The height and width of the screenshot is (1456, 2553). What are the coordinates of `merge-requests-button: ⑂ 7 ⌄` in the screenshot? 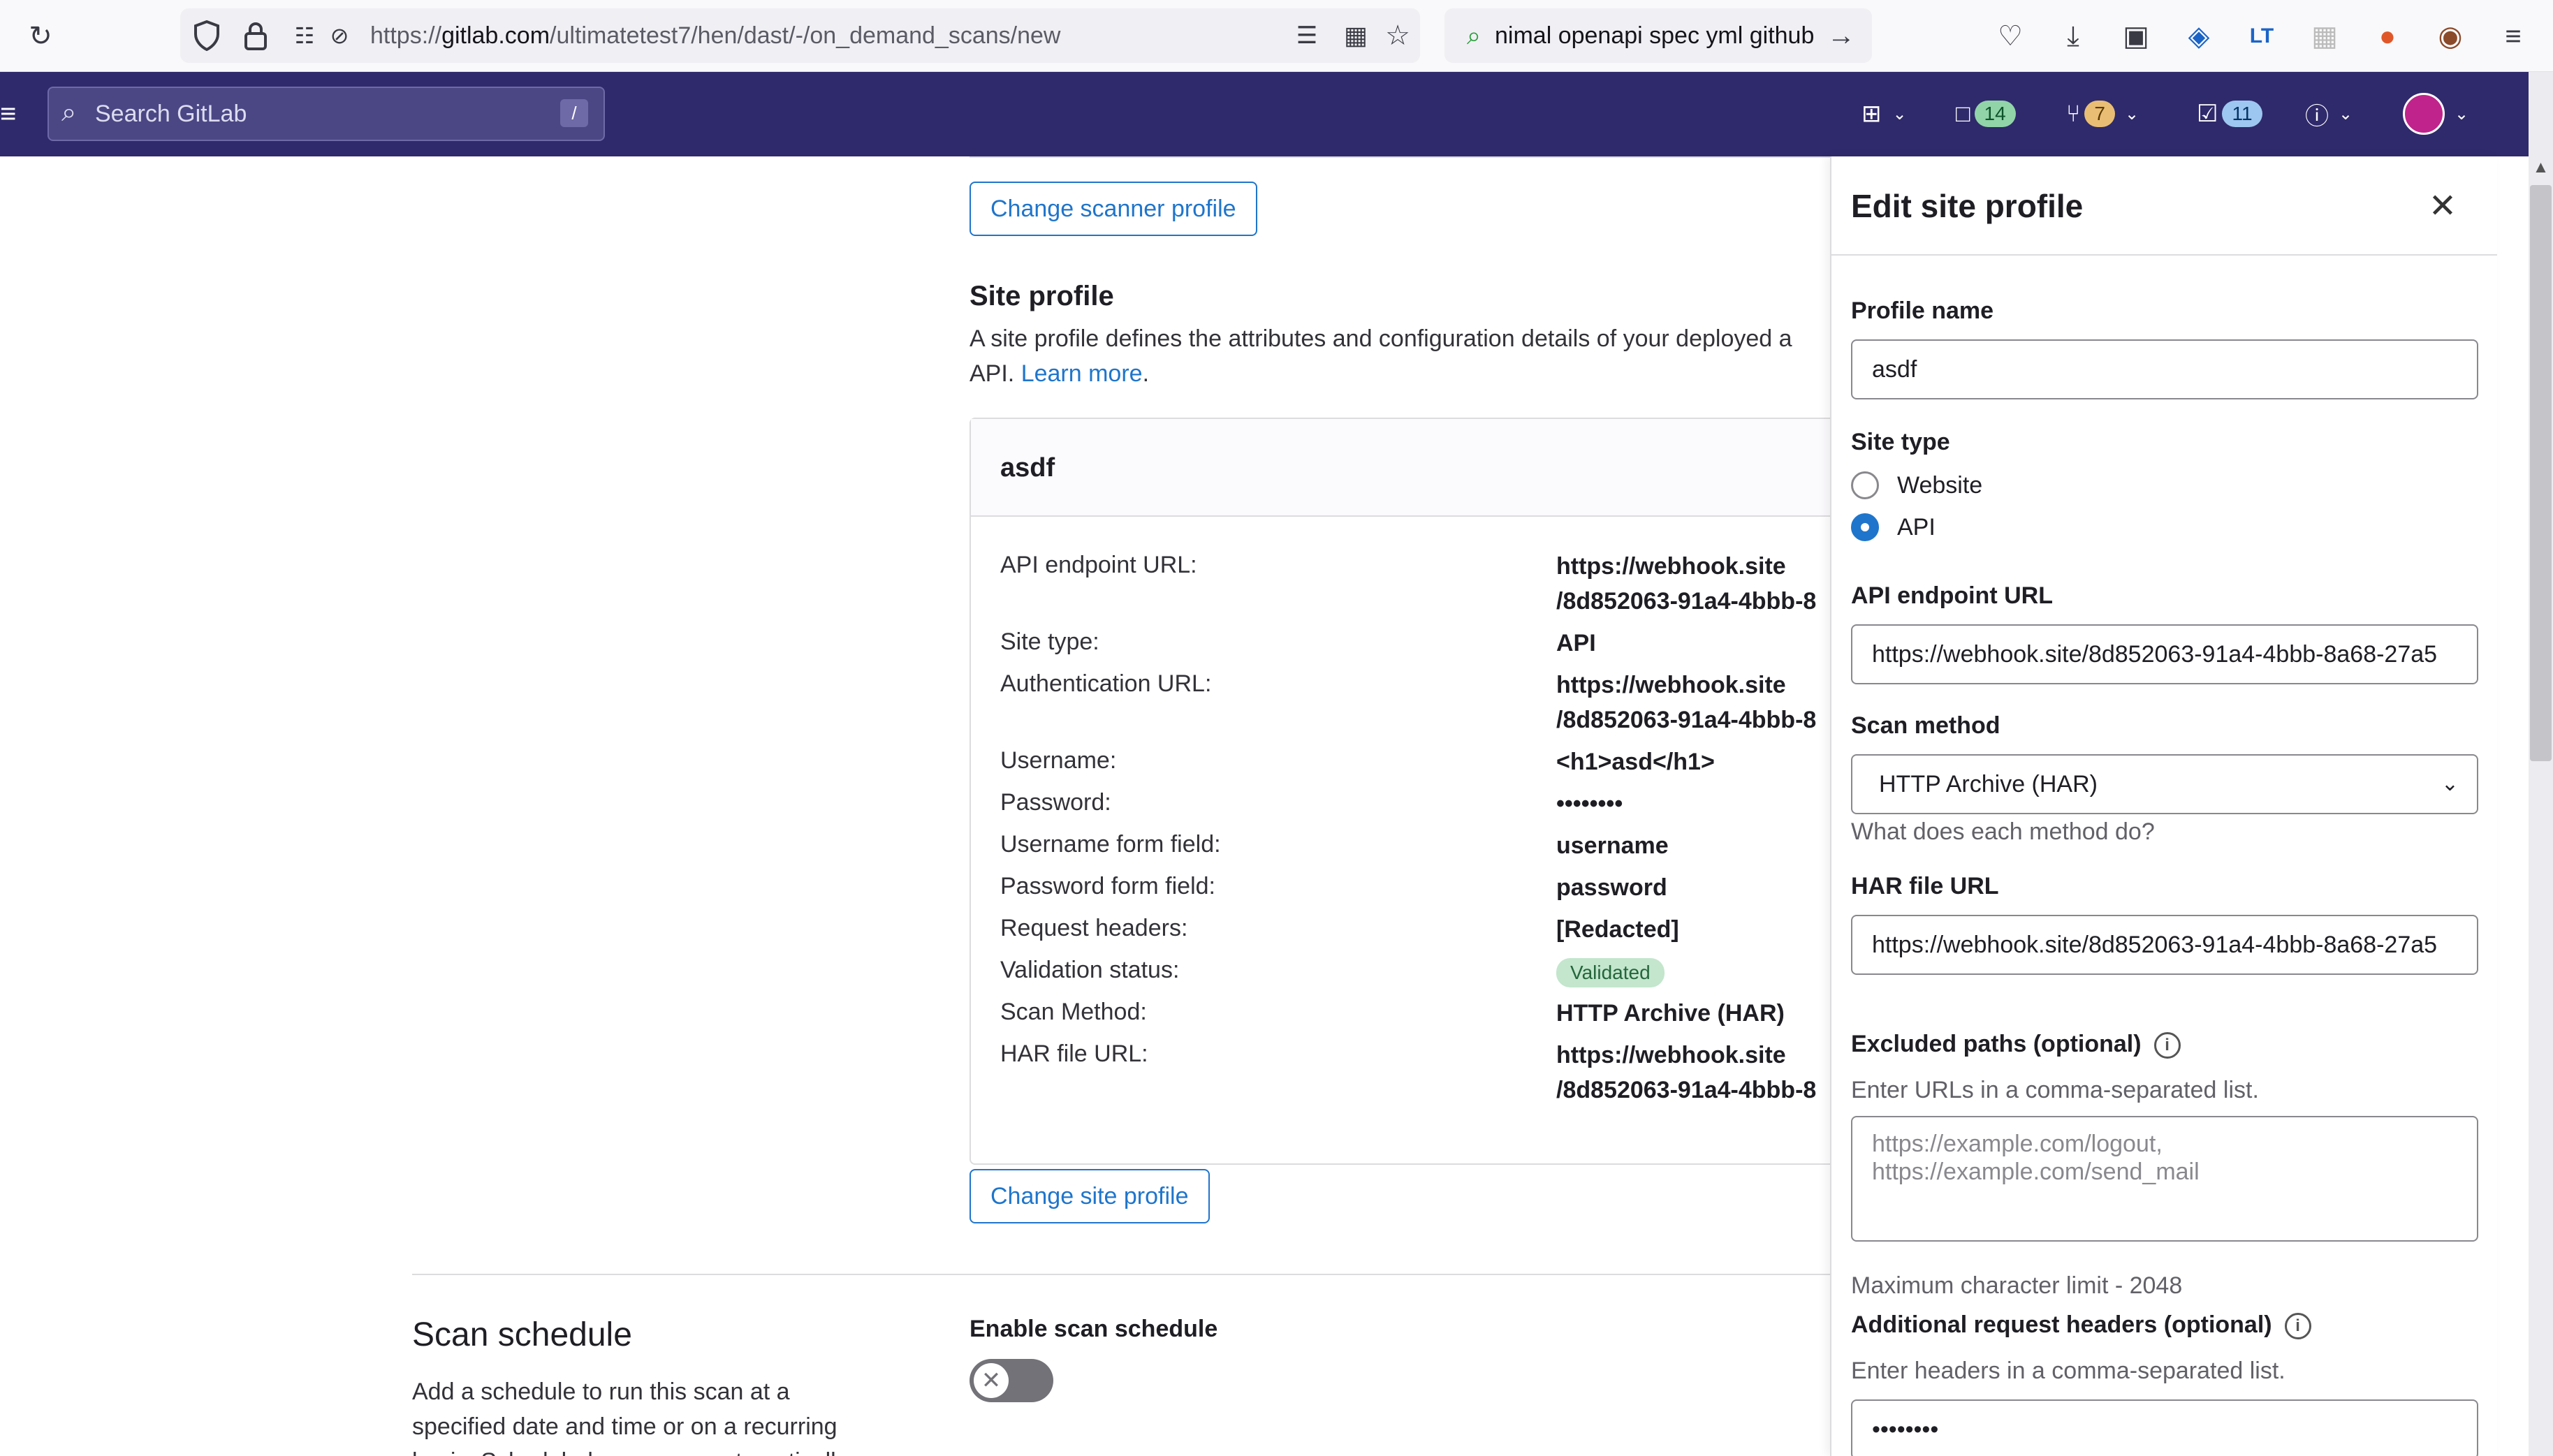 It's located at (2102, 114).